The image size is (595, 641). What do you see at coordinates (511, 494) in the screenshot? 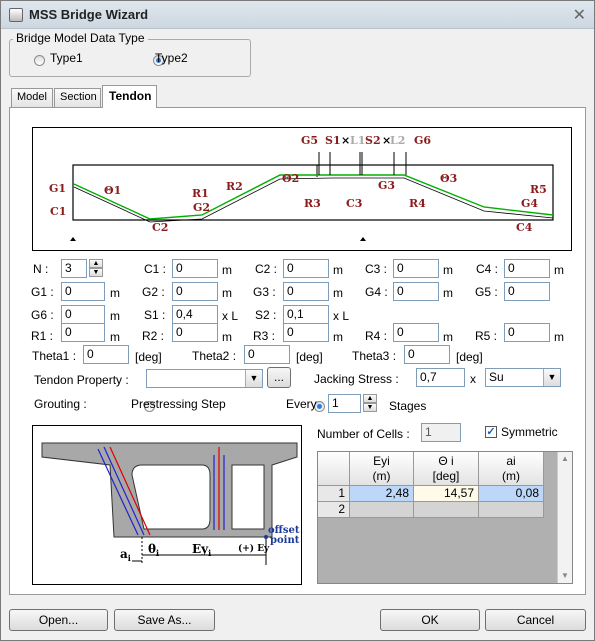
I see `cell-ai-1: 0,08` at bounding box center [511, 494].